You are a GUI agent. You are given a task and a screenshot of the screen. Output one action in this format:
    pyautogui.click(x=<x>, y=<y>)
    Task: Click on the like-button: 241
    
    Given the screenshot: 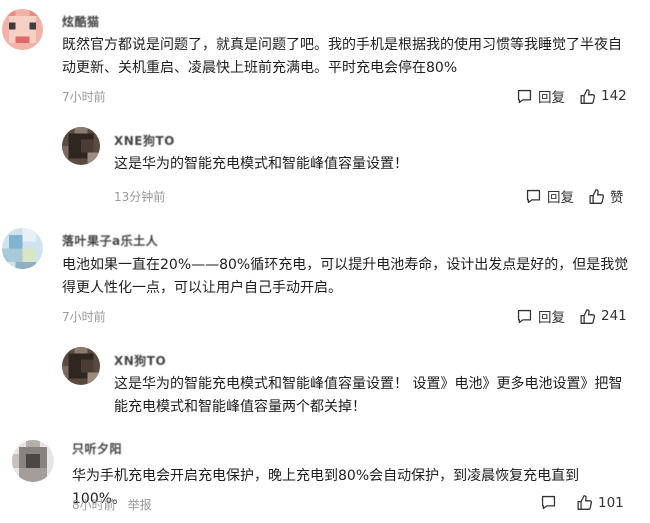 What is the action you would take?
    pyautogui.click(x=603, y=316)
    